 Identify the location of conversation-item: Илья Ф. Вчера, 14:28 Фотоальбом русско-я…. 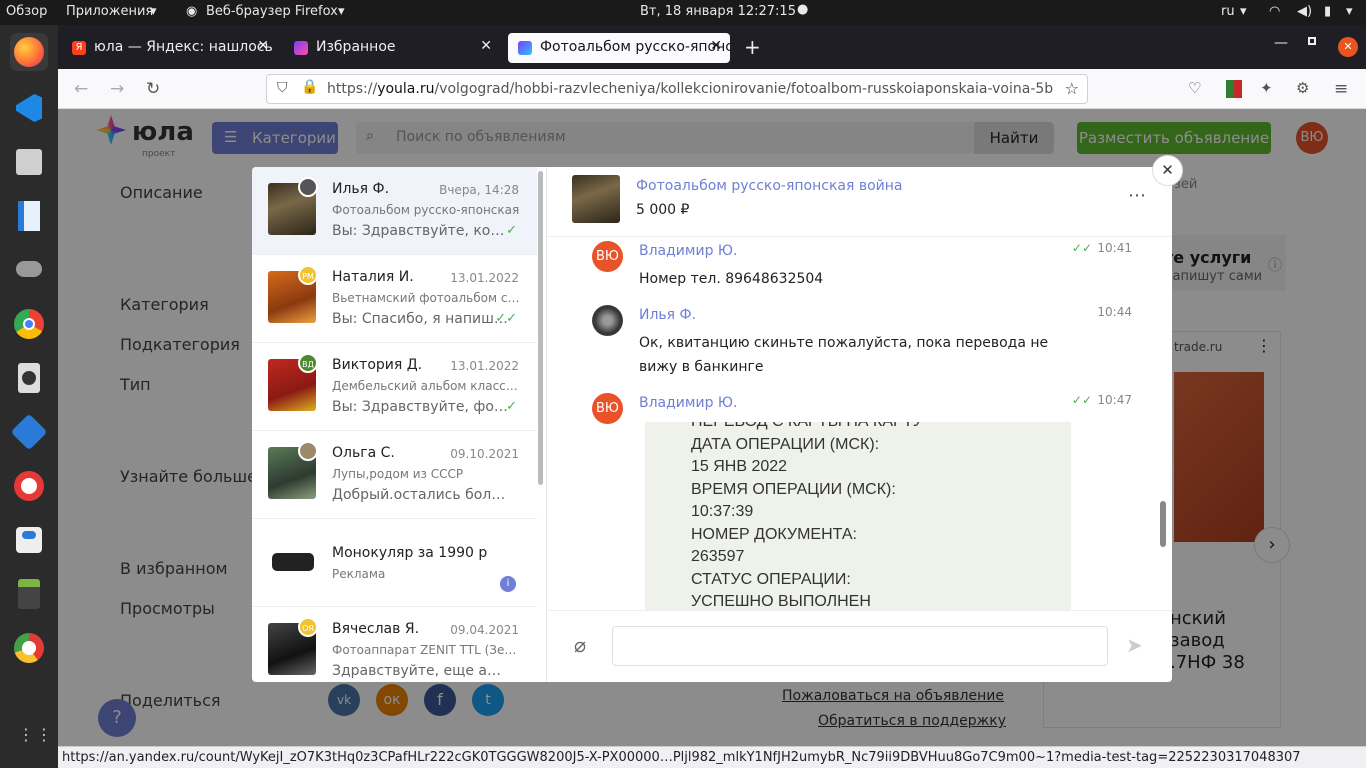
(394, 211).